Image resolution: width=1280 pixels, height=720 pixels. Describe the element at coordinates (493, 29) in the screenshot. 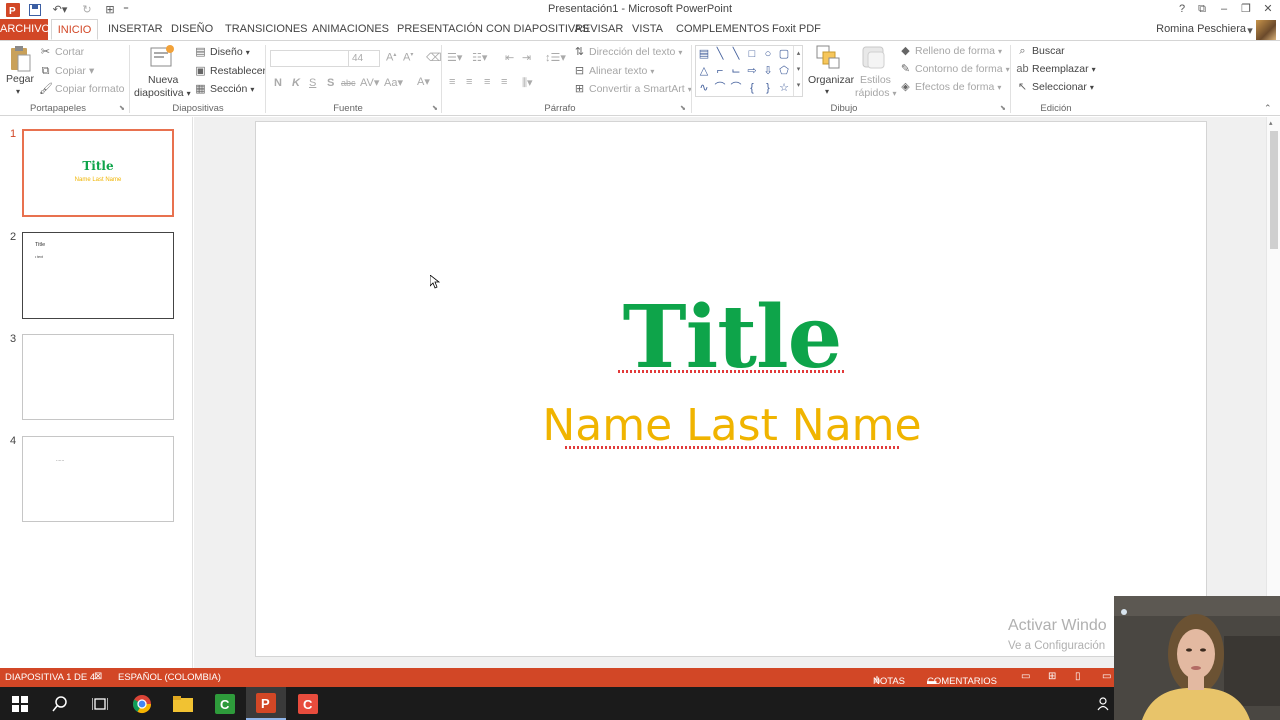

I see `tab-presentacion: PRESENTACIÓN CON DIAPOSITIVAS` at that location.